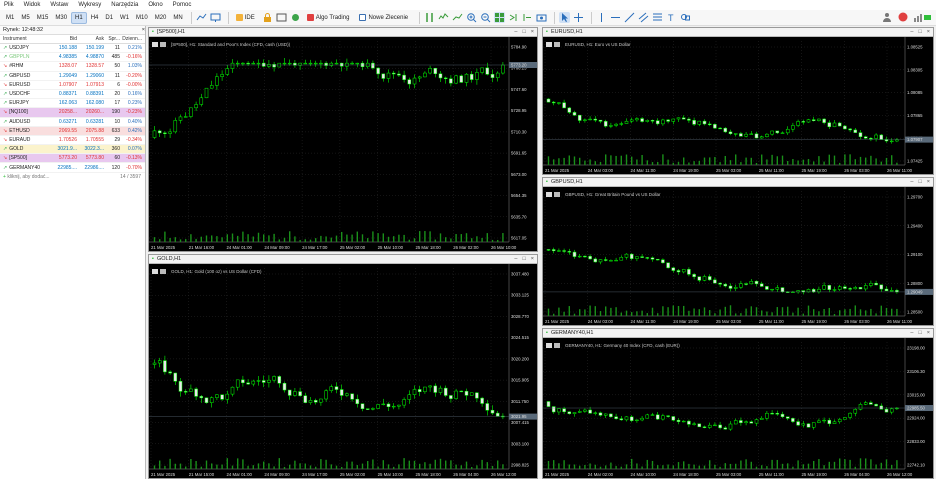  I want to click on timeframe-m1: M1, so click(10, 18).